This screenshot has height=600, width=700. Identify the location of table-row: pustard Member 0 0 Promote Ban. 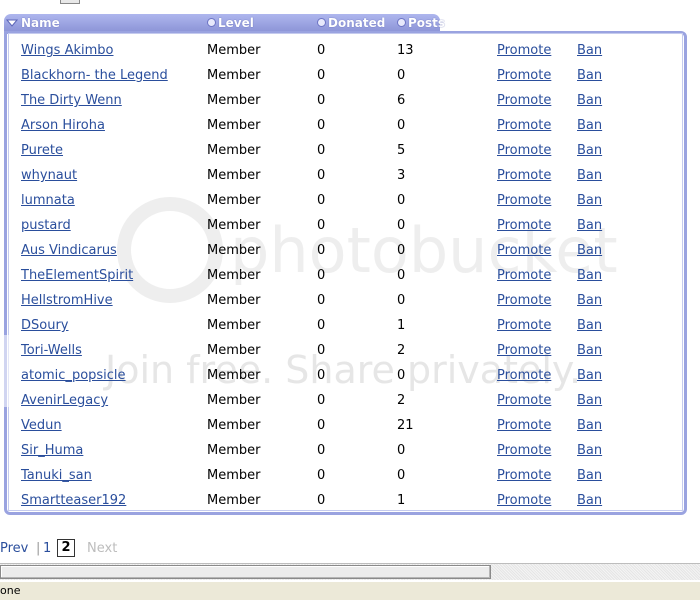
(350, 225).